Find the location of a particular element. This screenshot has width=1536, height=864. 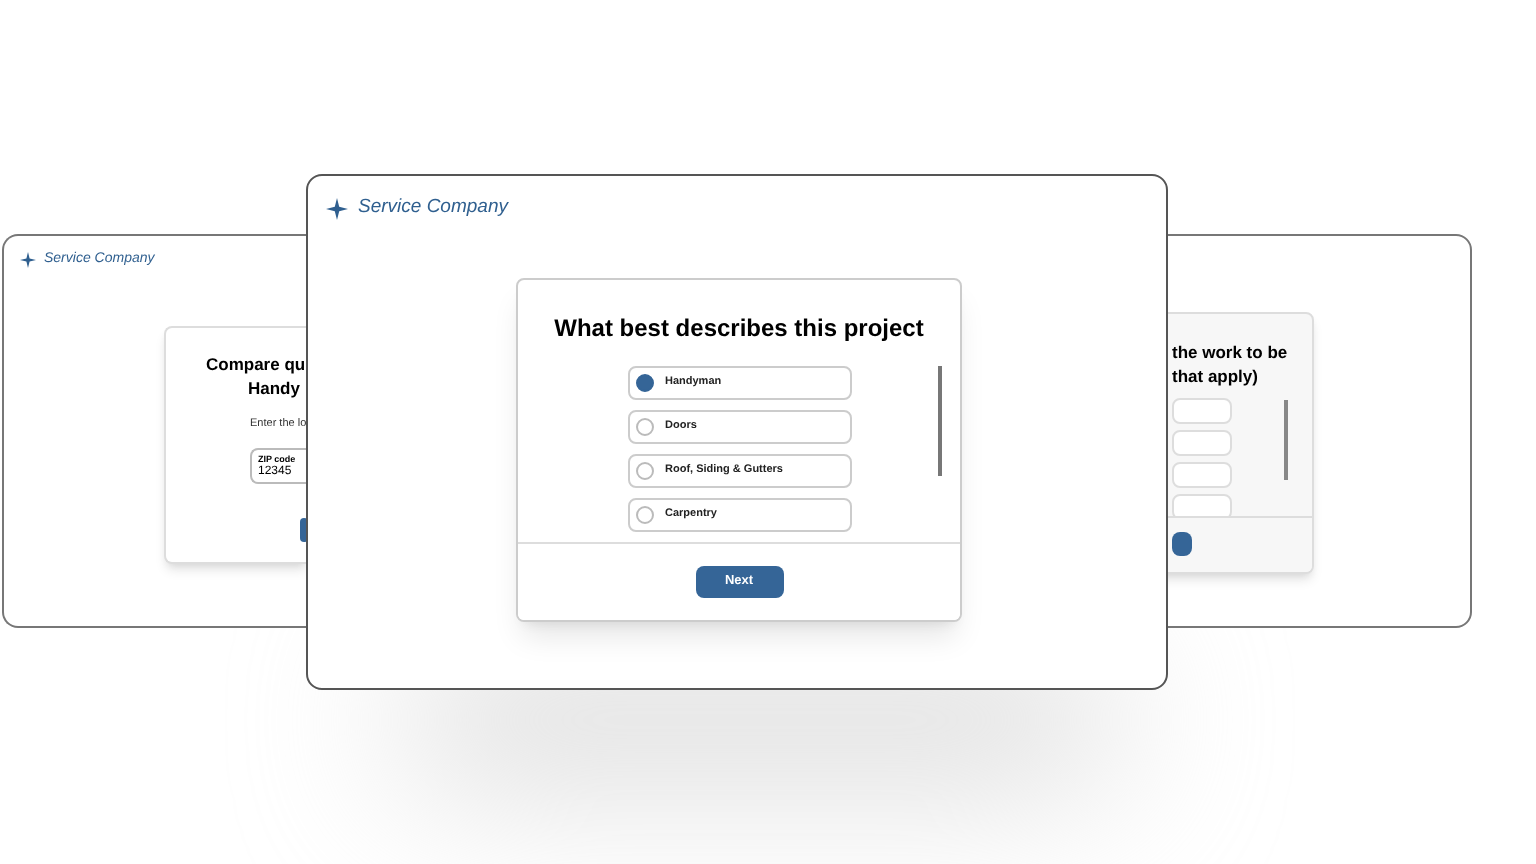

card-title: What best describes this project is located at coordinates (739, 329).